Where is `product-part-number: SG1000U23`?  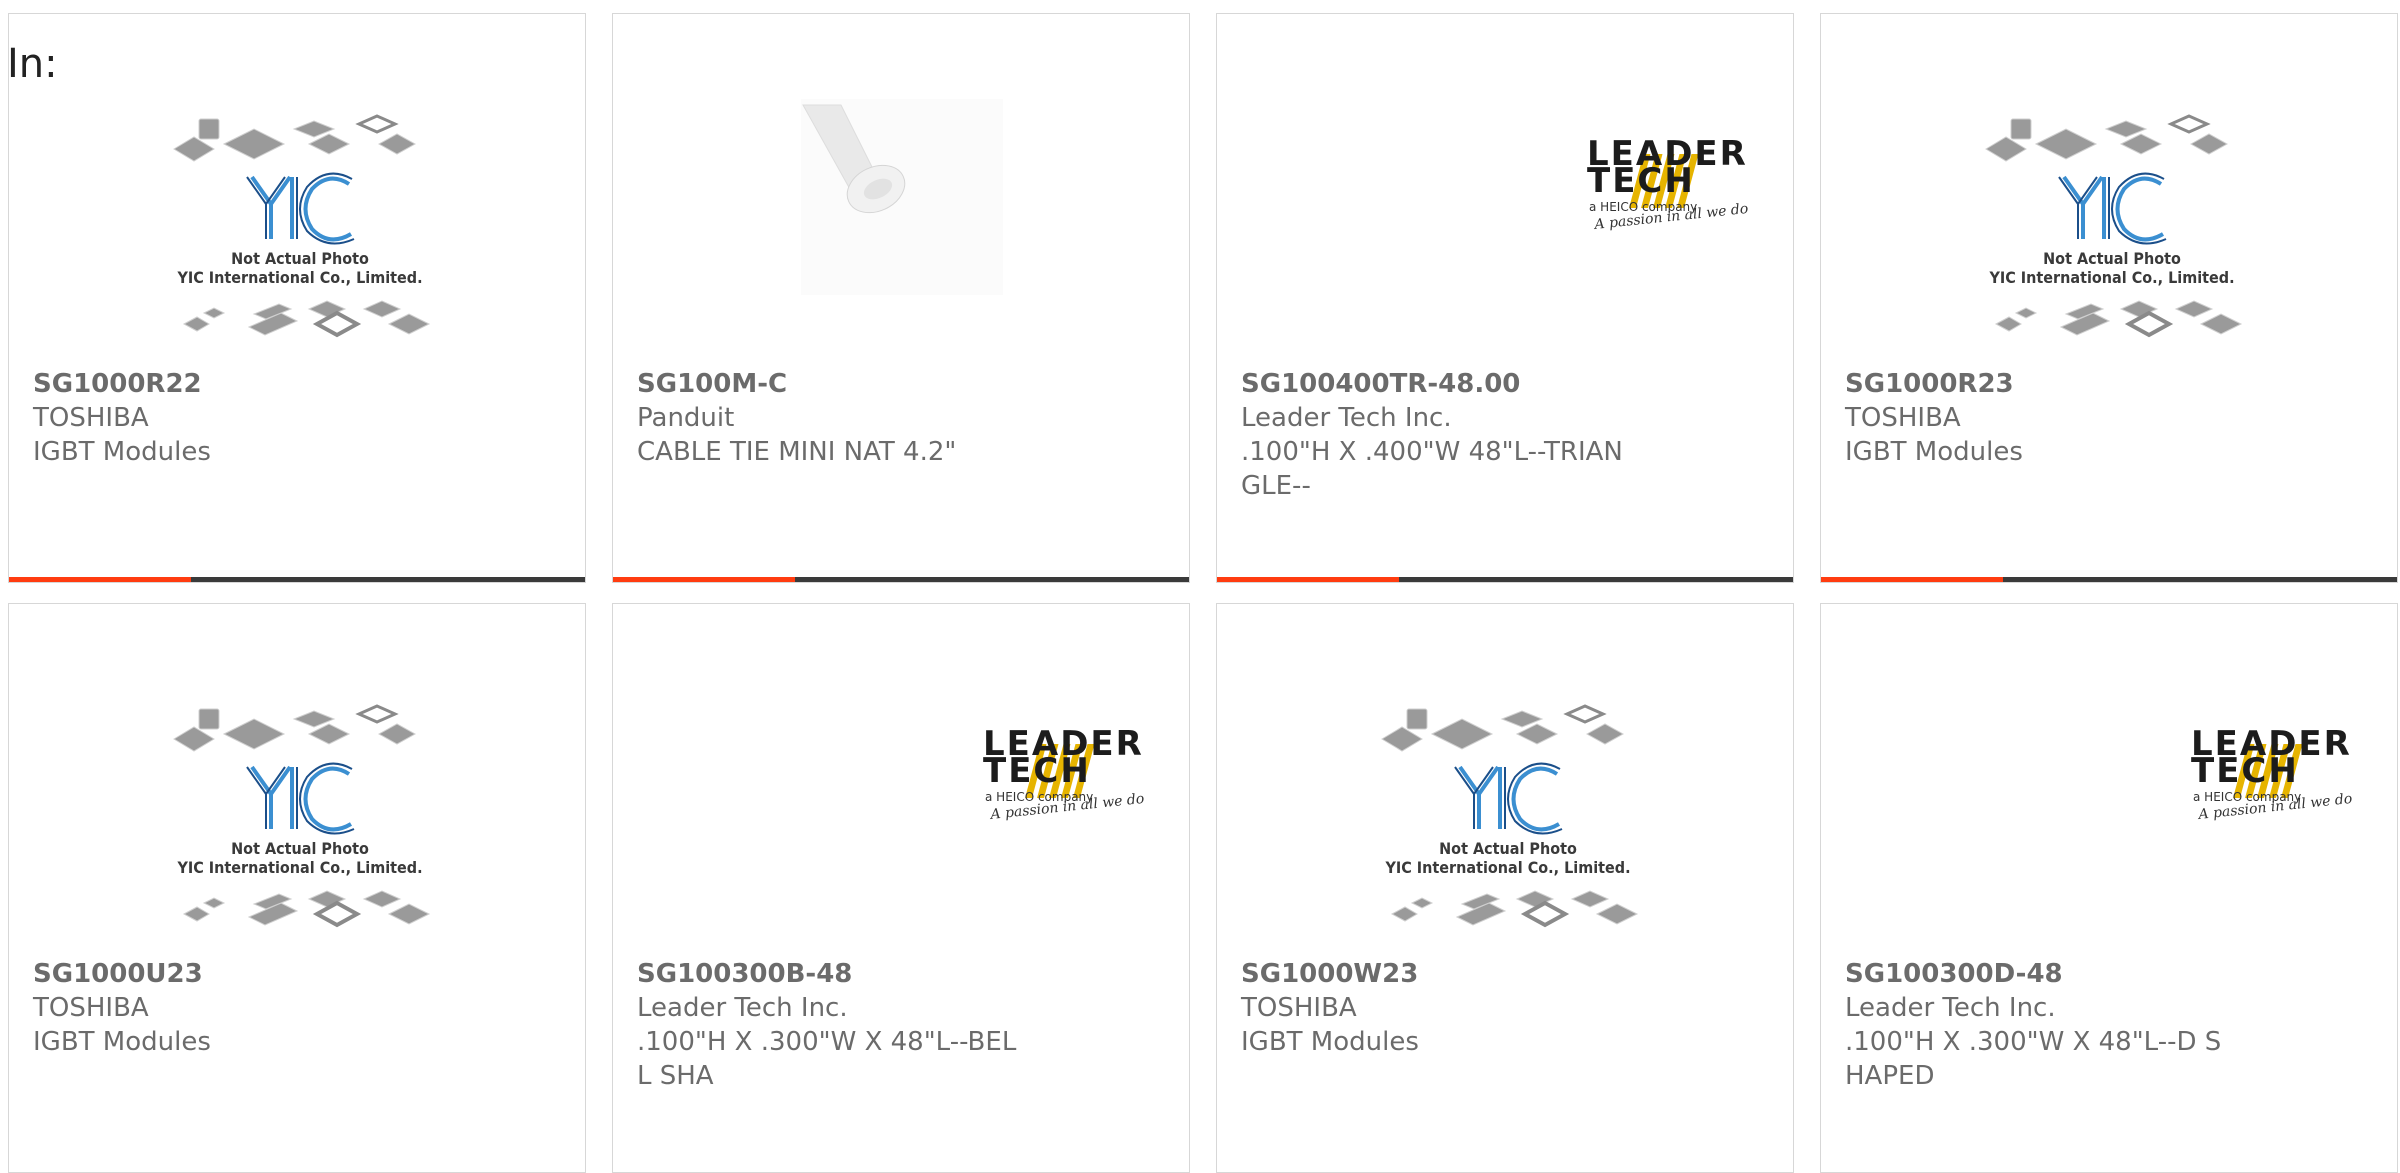
product-part-number: SG1000U23 is located at coordinates (298, 974).